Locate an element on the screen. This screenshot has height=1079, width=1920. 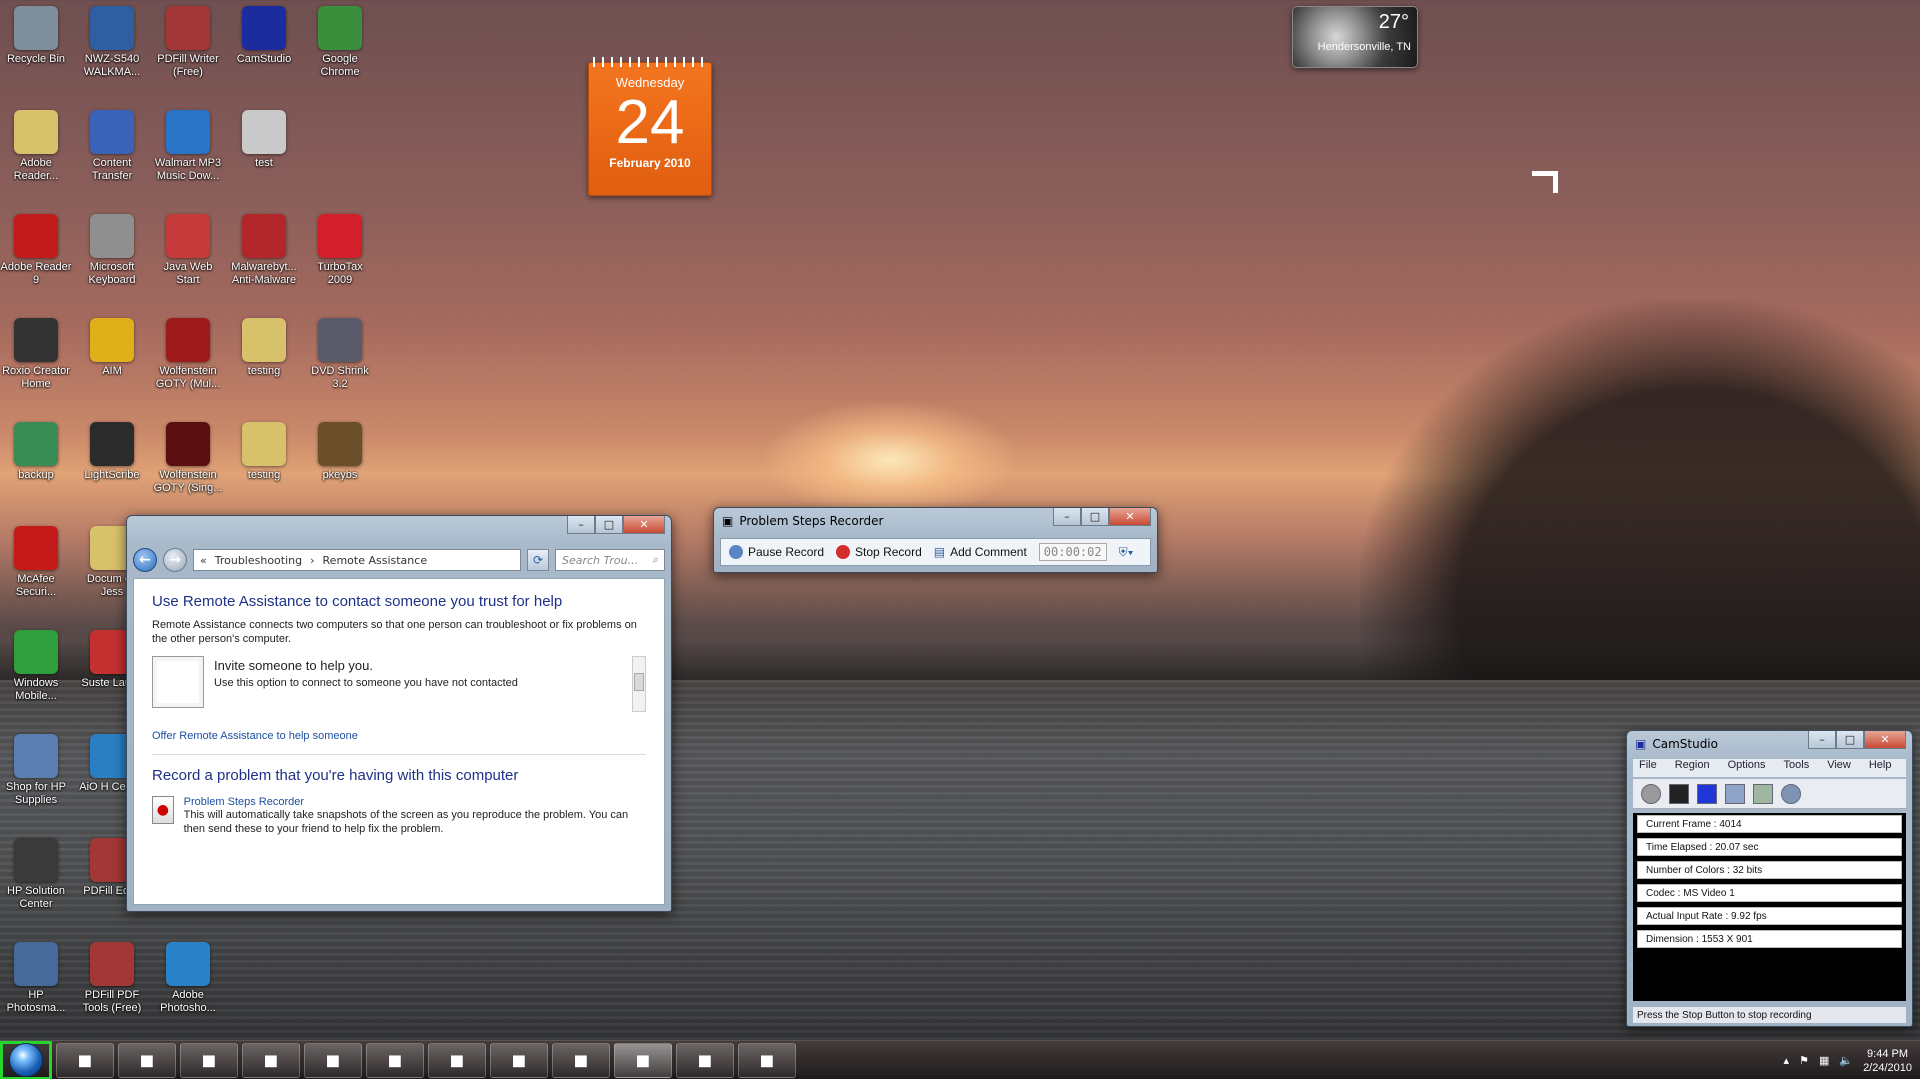
scrollbar-thumb is located at coordinates (639, 682).